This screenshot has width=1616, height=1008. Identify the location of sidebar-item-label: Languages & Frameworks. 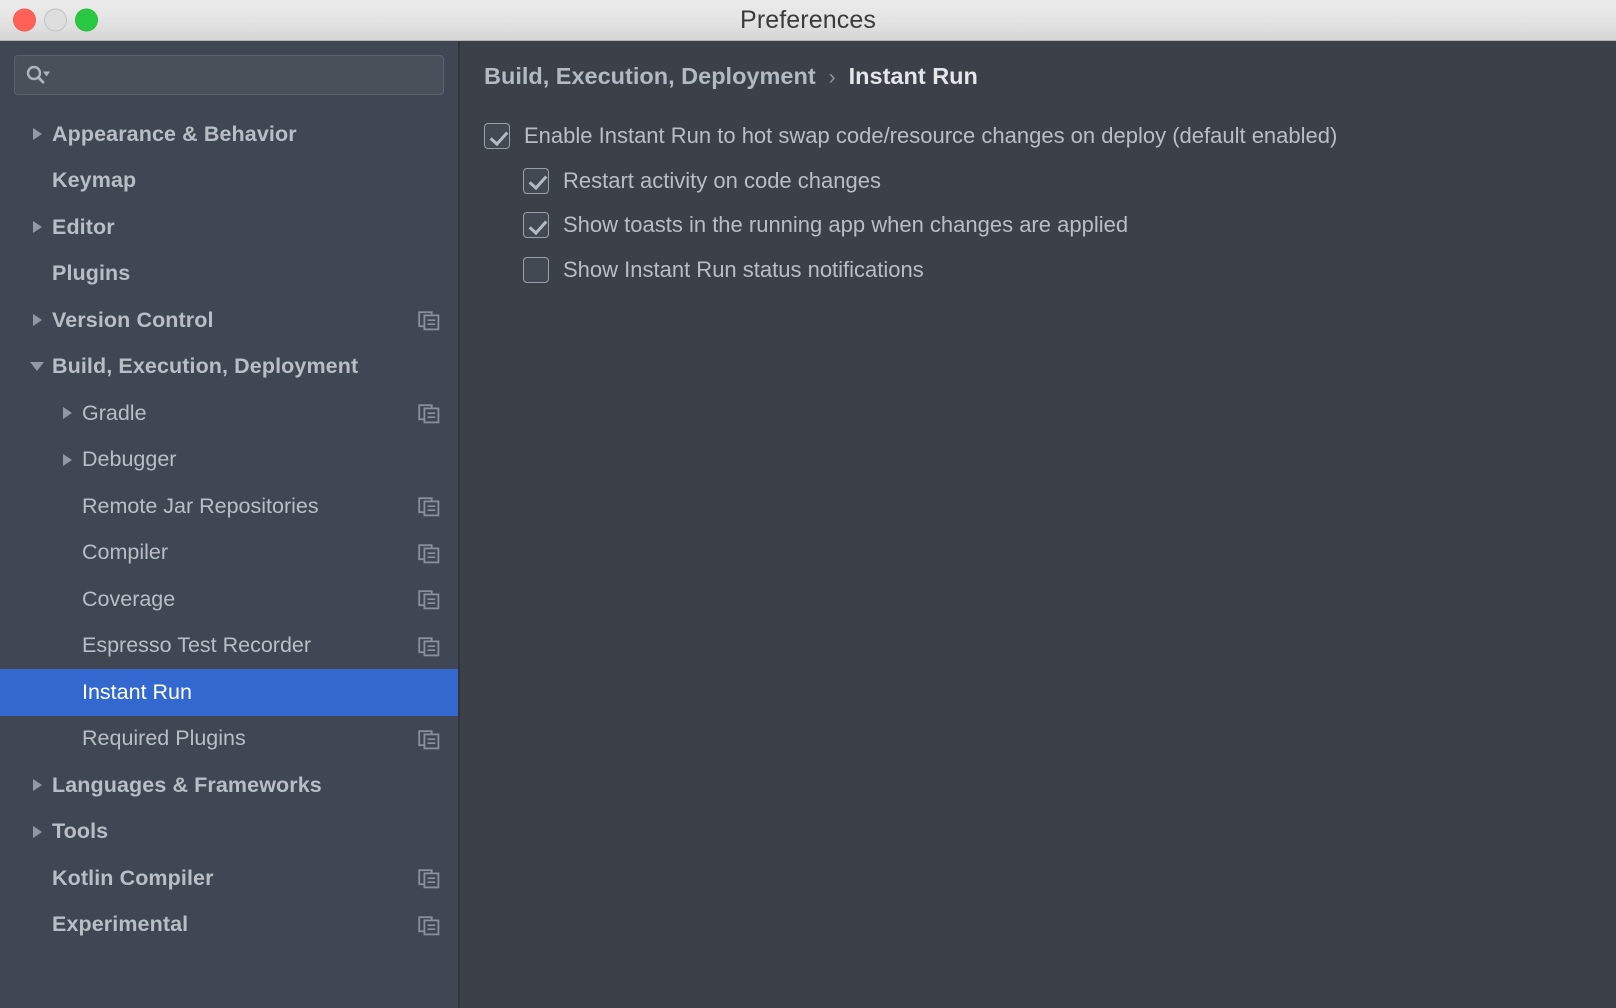
(187, 784).